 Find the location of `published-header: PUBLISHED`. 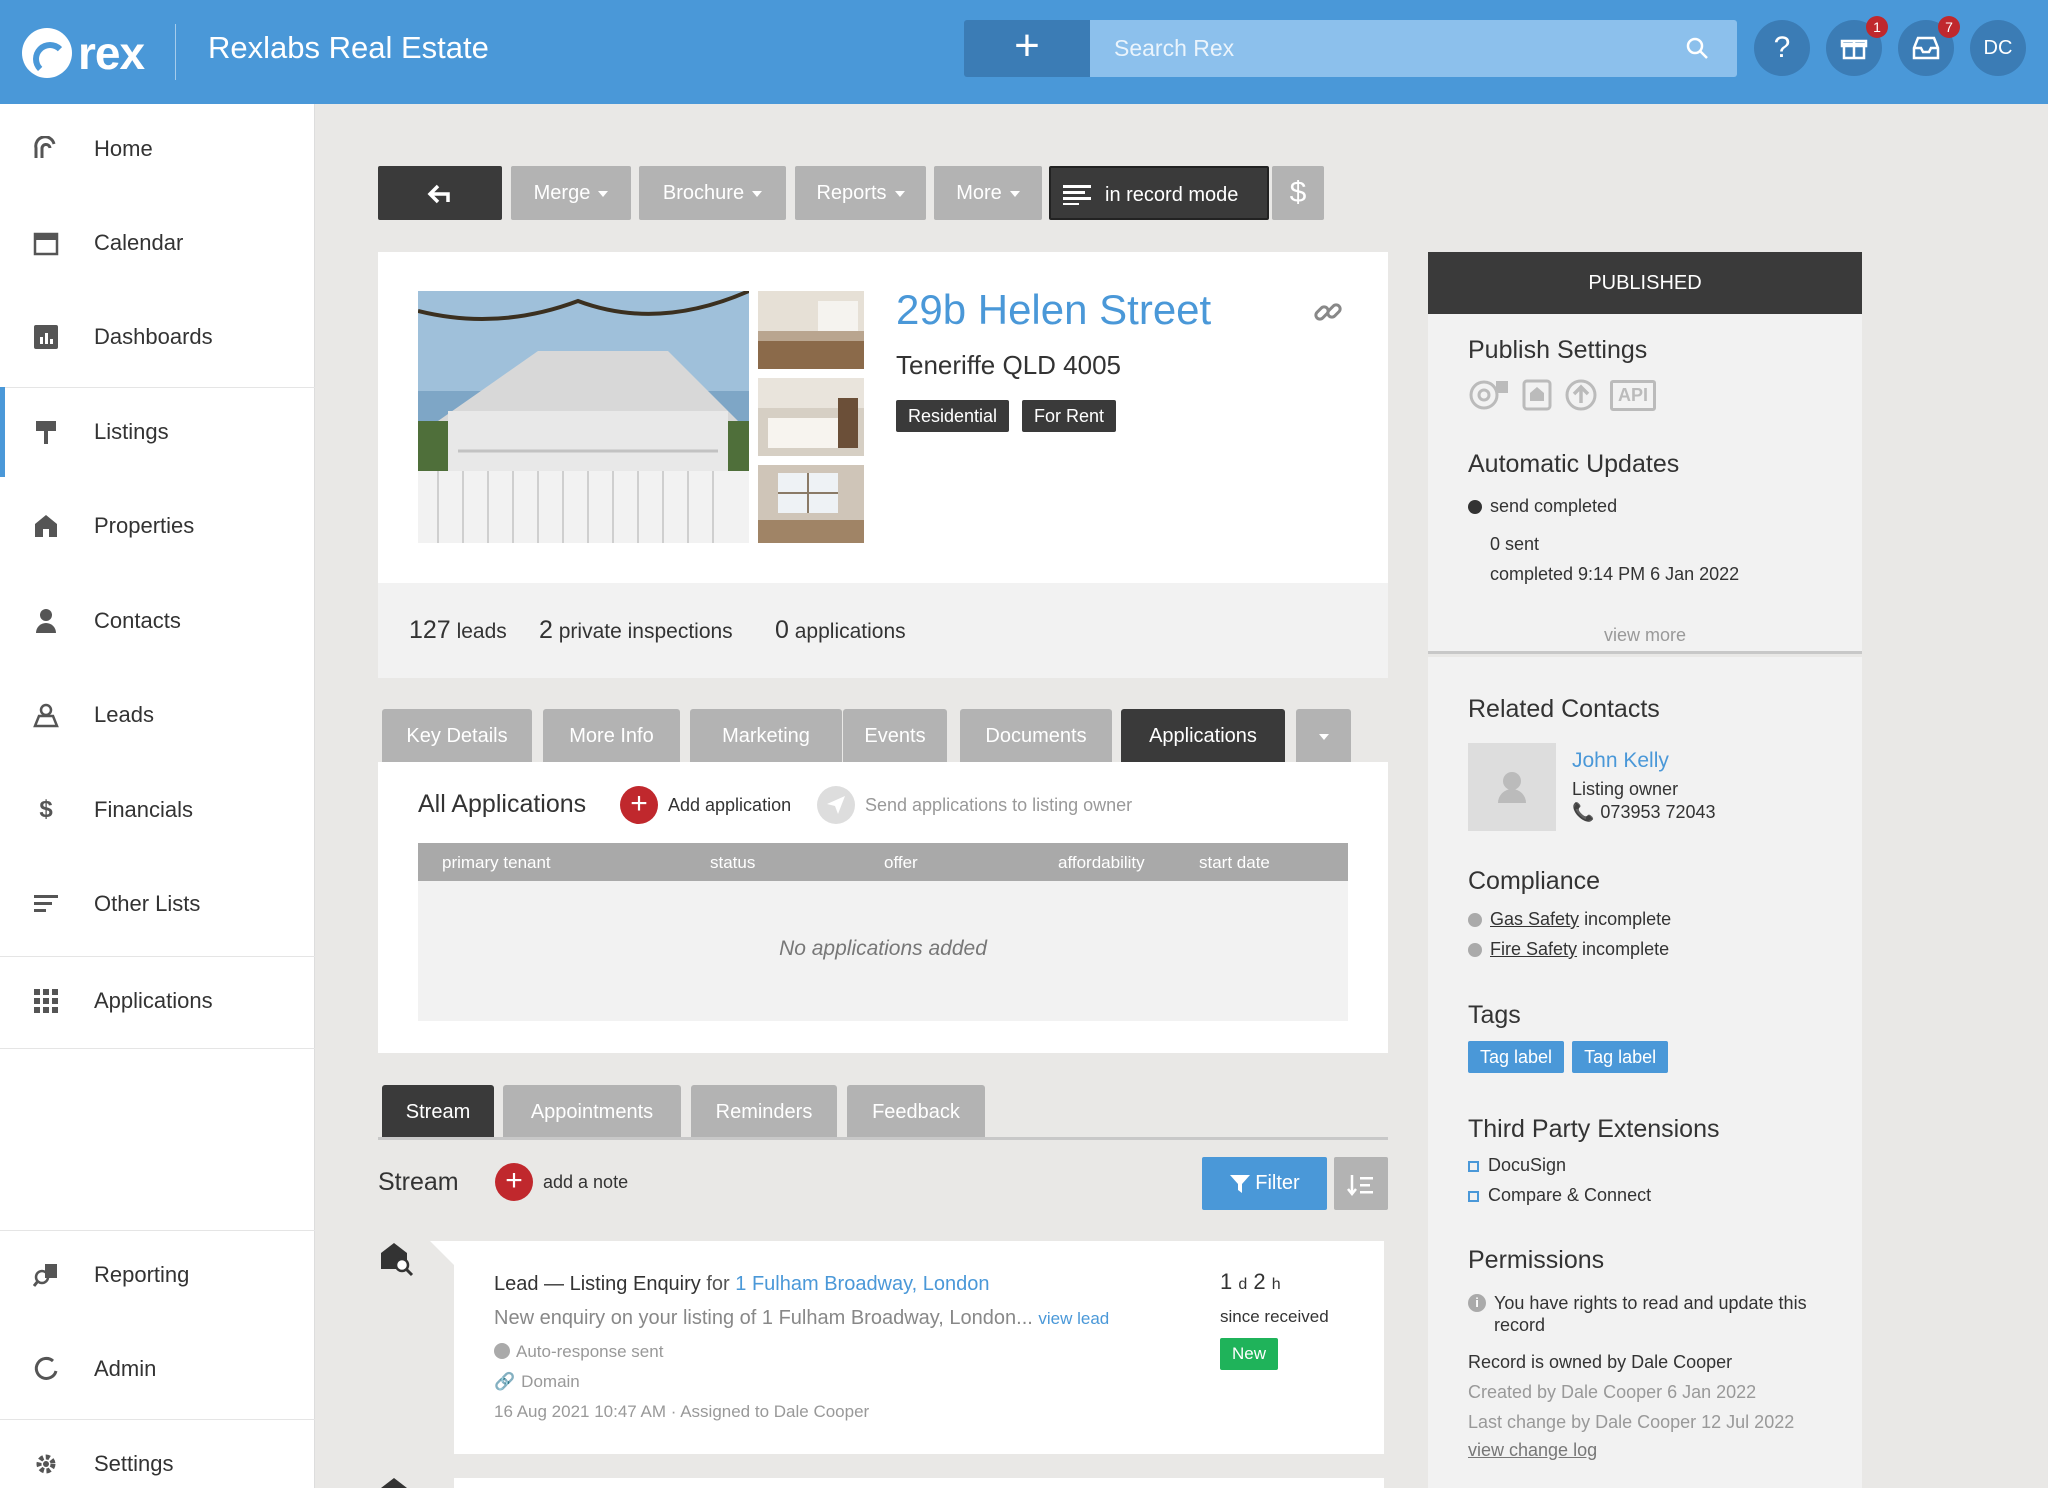

published-header: PUBLISHED is located at coordinates (1645, 283).